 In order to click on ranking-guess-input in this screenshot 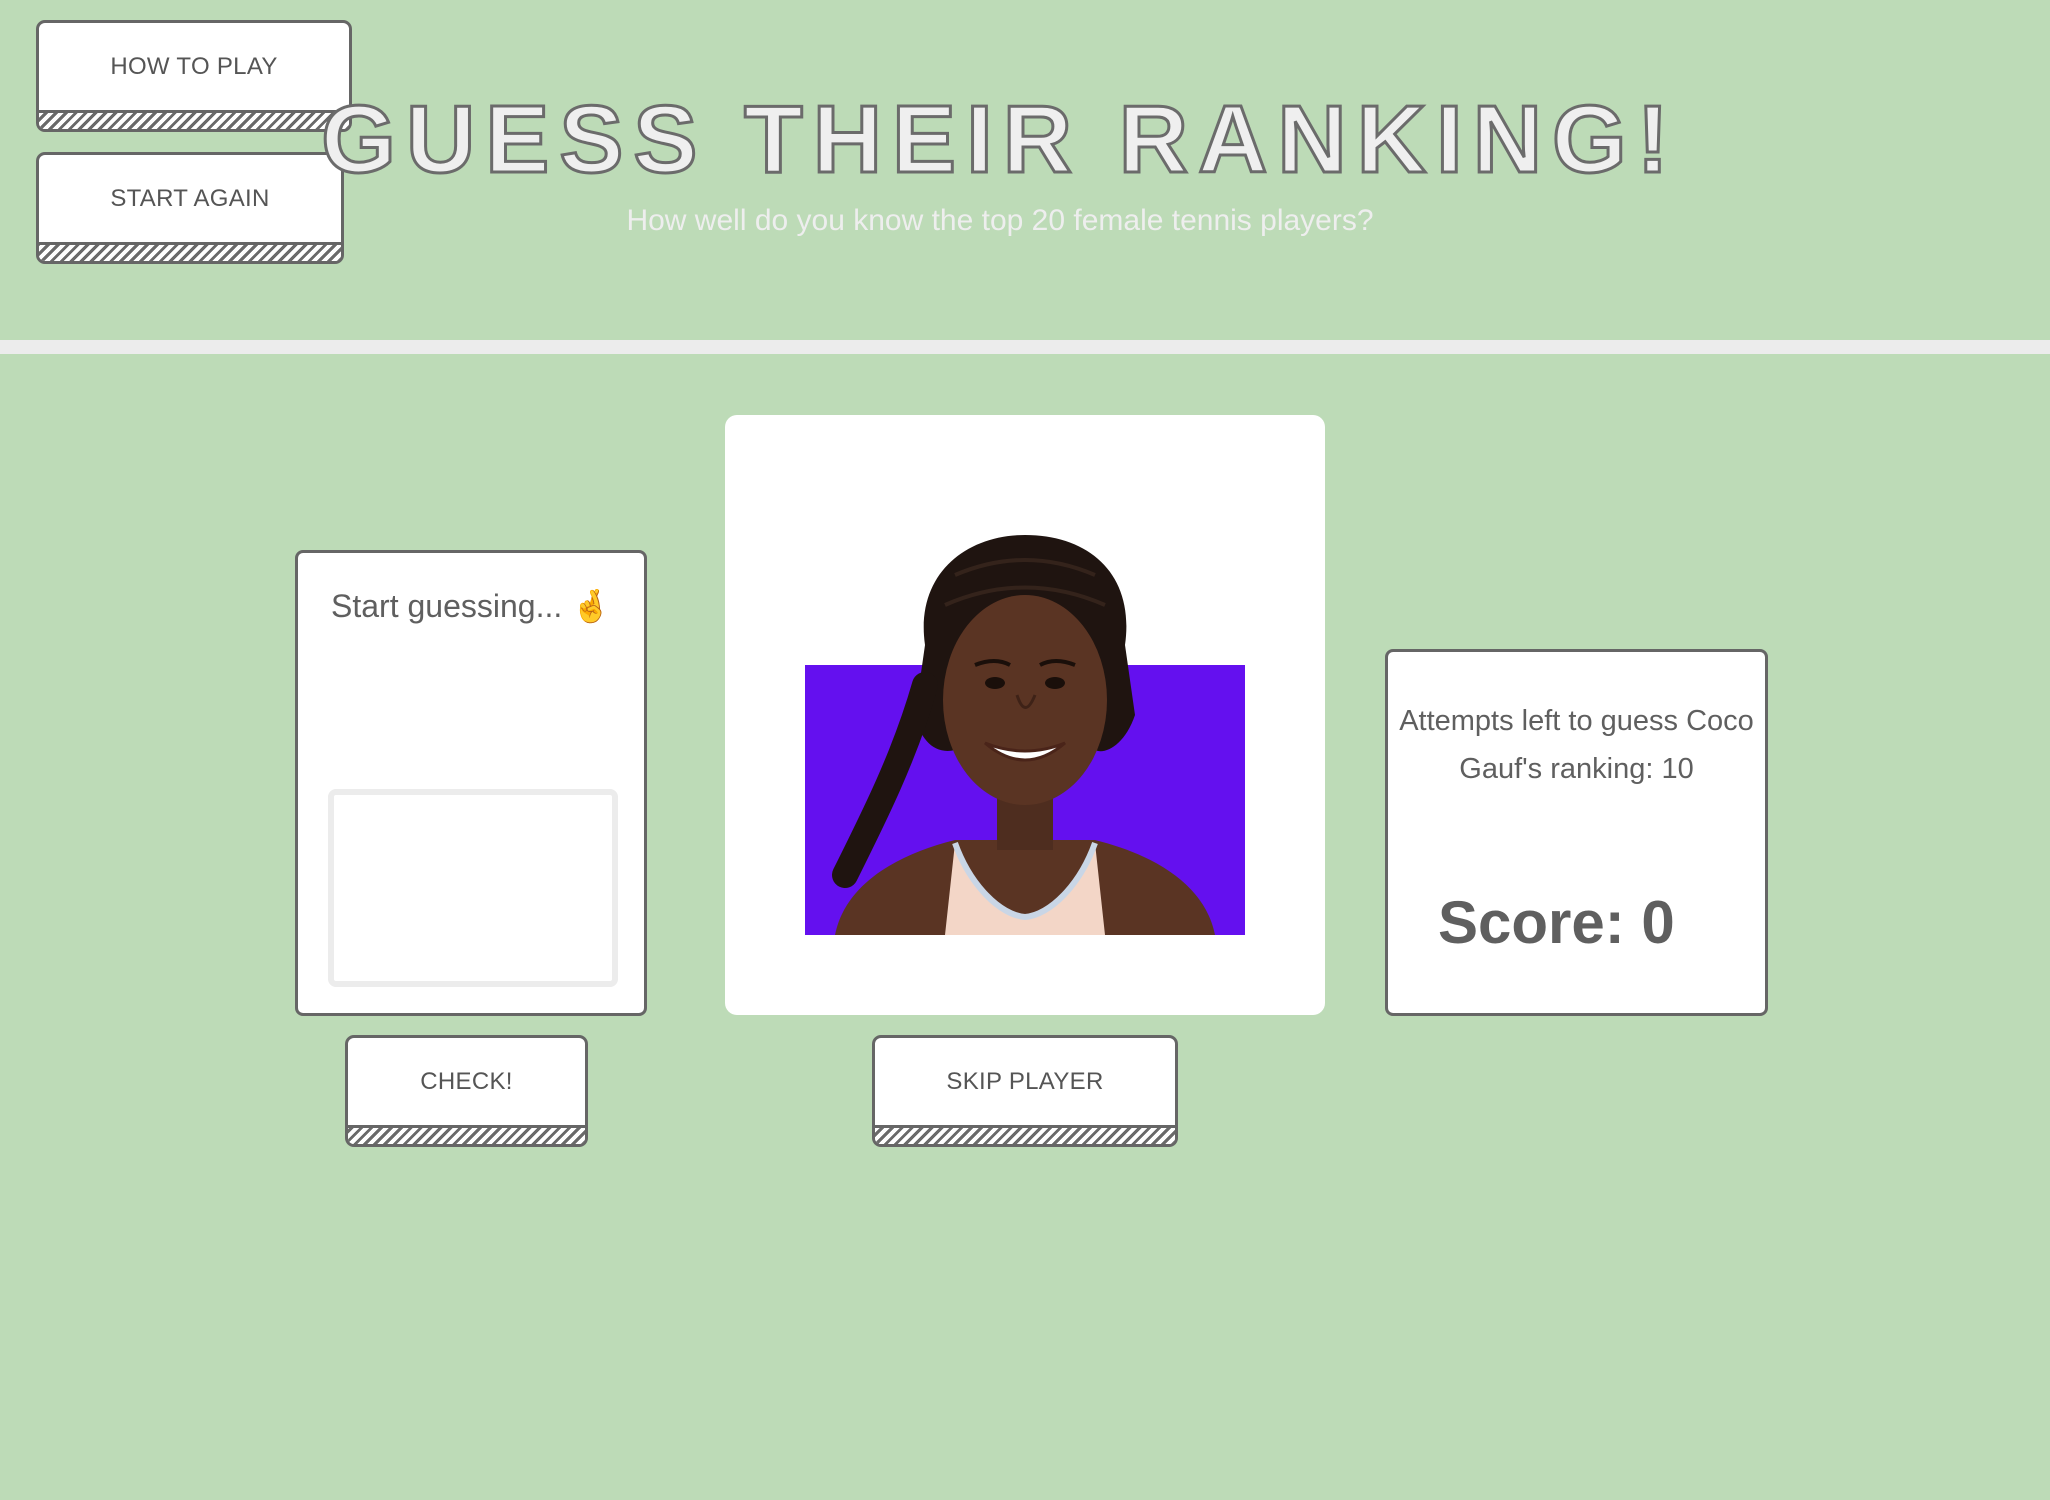, I will do `click(473, 888)`.